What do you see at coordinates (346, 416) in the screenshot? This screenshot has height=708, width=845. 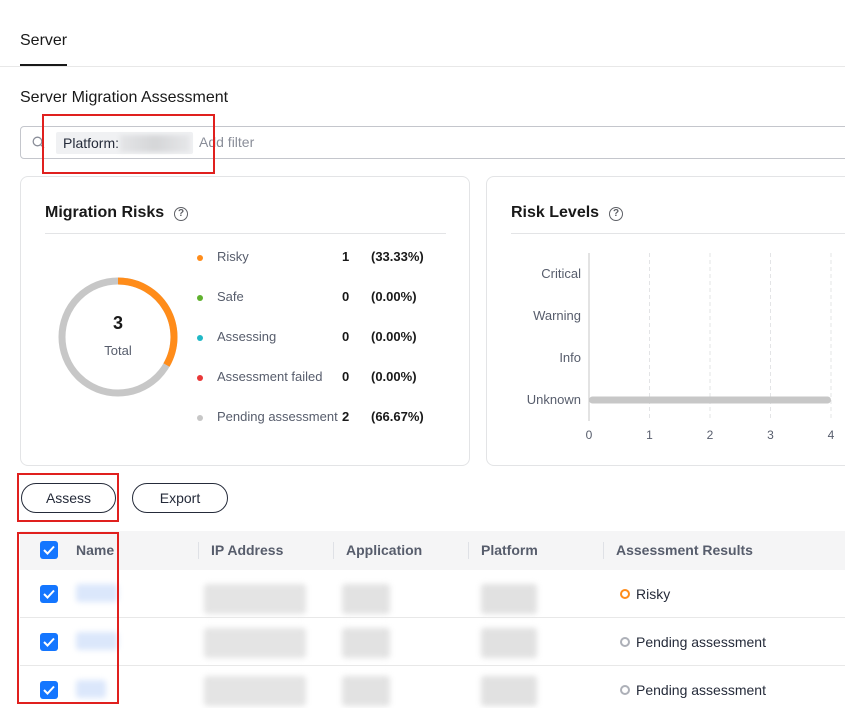 I see `legend-count: 2` at bounding box center [346, 416].